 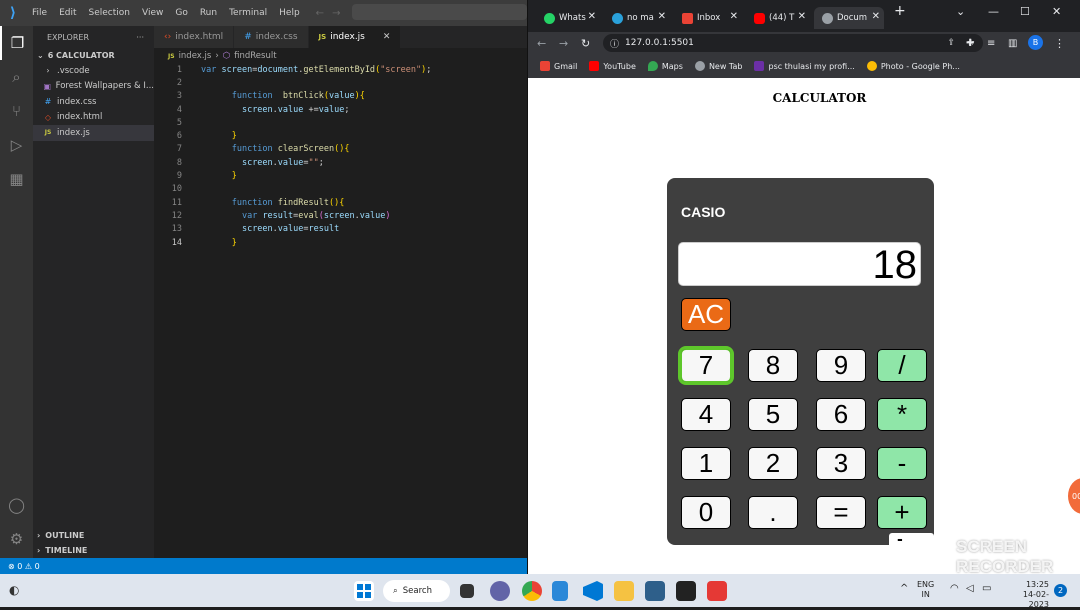 I want to click on recorder-control: -, so click(x=911, y=555).